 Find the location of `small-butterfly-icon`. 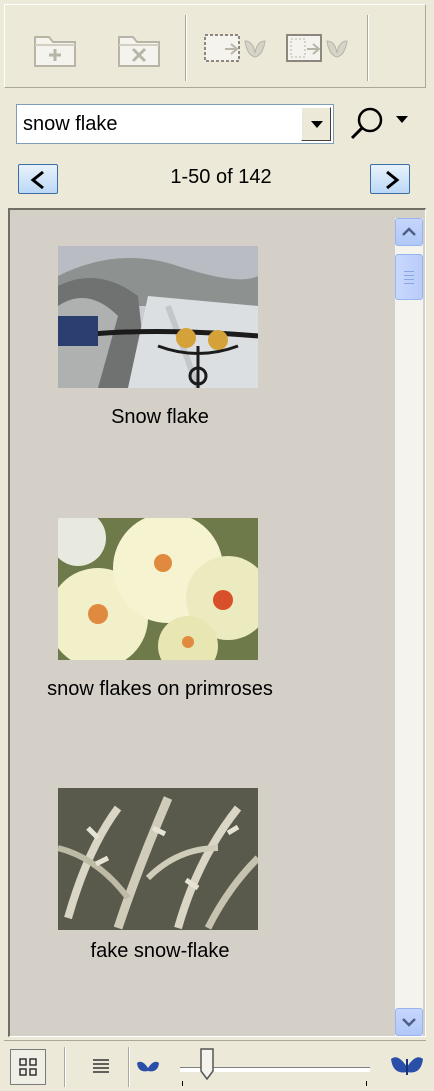

small-butterfly-icon is located at coordinates (148, 1071).